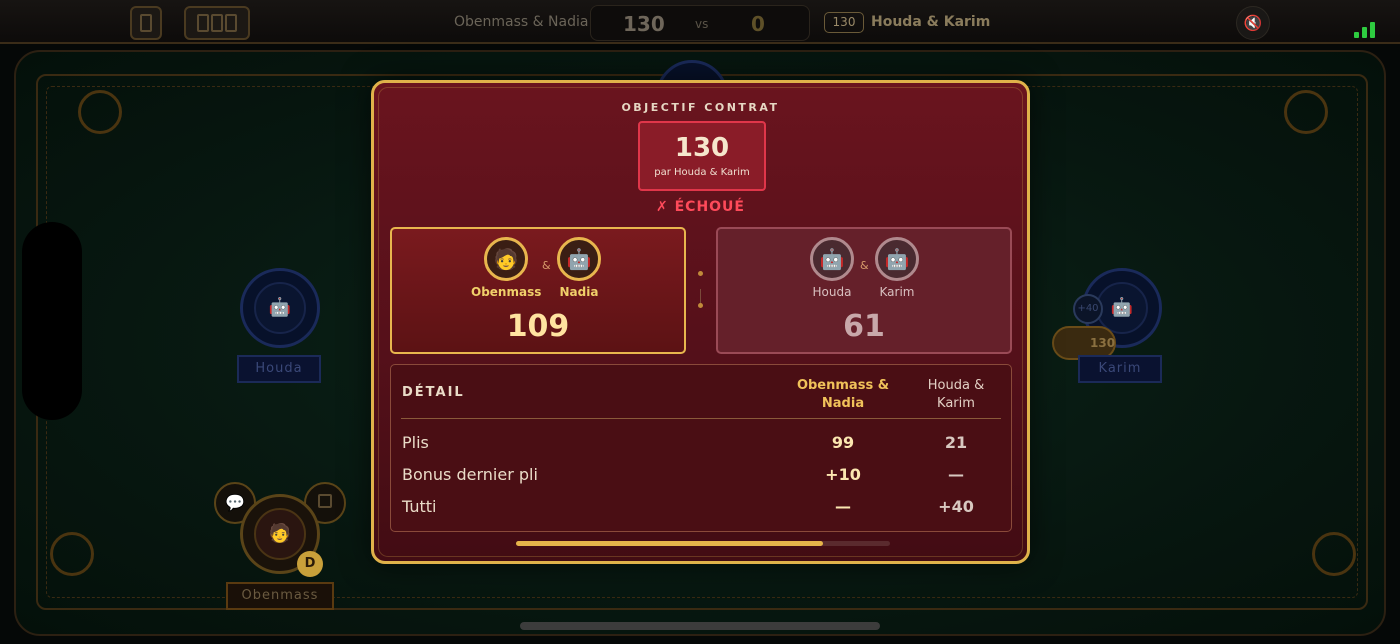 The width and height of the screenshot is (1400, 644). I want to click on device-notch, so click(52, 321).